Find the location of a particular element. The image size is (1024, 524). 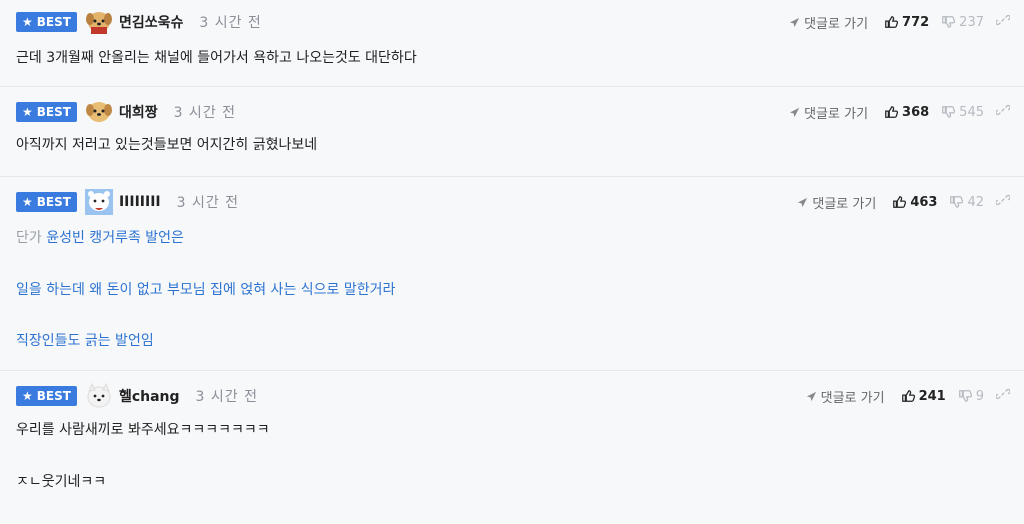

comment-line: 직장인들도 긁는 발언임 is located at coordinates (85, 341).